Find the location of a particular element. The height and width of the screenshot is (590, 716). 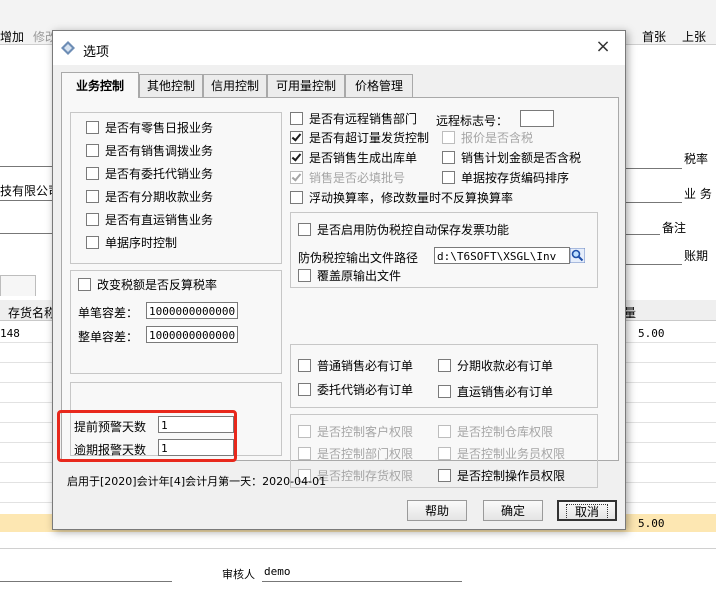

order-over-ship-checkbox: 是否有超订量发货控制 is located at coordinates (359, 138).